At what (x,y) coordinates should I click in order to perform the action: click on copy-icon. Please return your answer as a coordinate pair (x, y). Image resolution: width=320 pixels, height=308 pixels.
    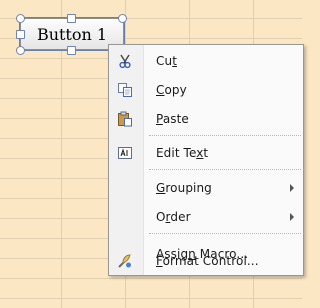
    Looking at the image, I should click on (125, 90).